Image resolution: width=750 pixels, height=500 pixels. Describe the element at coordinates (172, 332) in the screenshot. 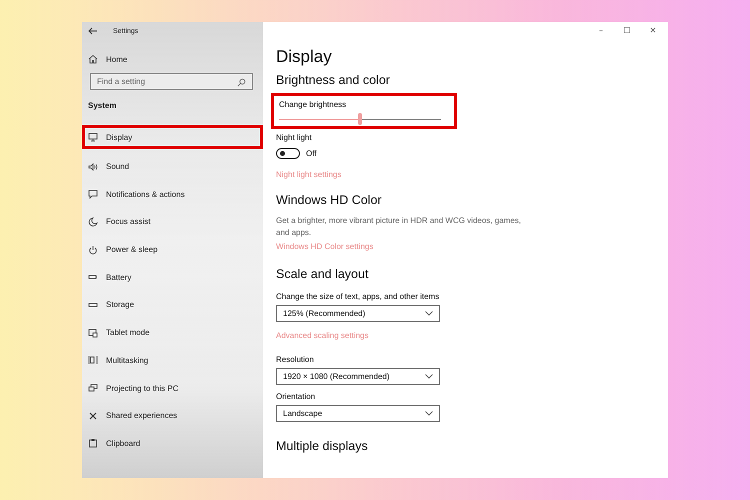

I see `nav-item: Tablet mode` at that location.